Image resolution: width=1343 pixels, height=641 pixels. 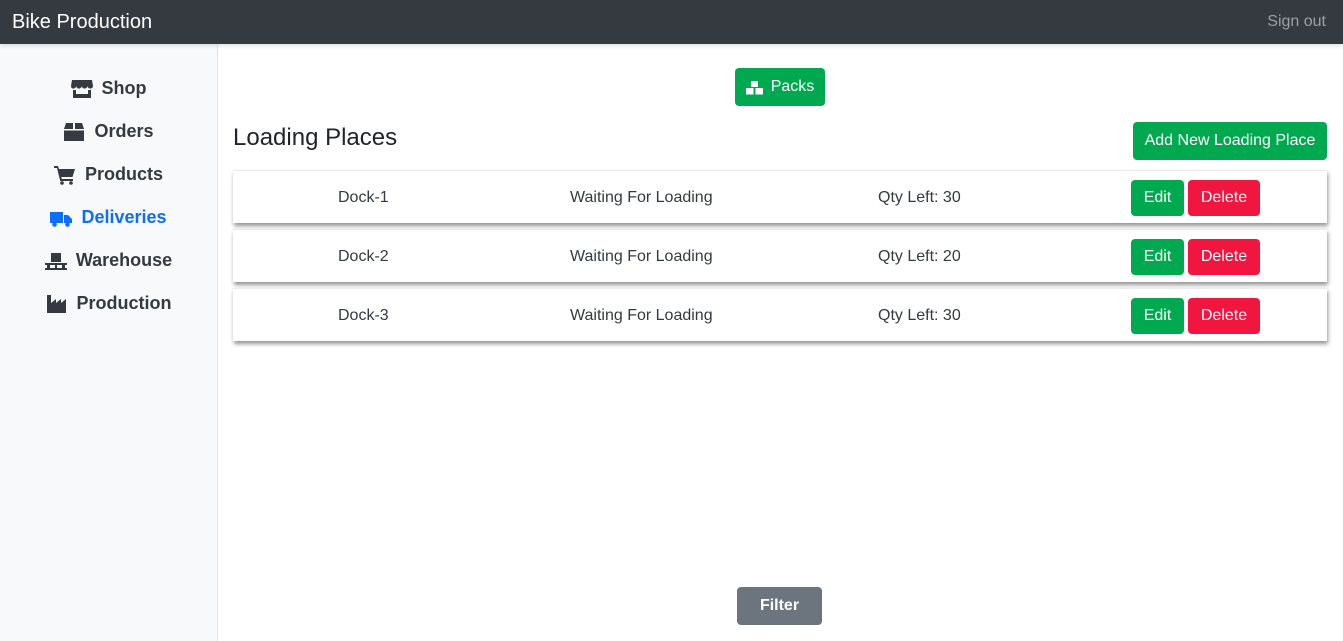 I want to click on shopping-cart-icon, so click(x=64, y=175).